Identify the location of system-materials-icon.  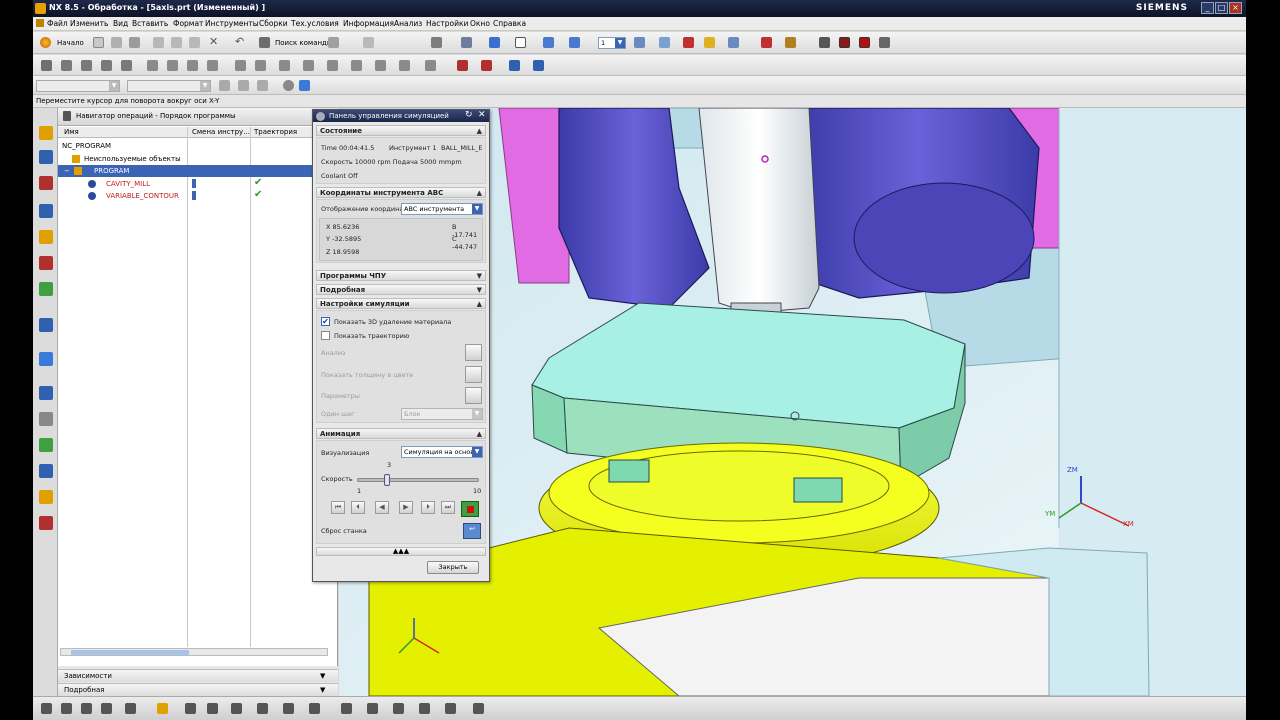
(46, 419).